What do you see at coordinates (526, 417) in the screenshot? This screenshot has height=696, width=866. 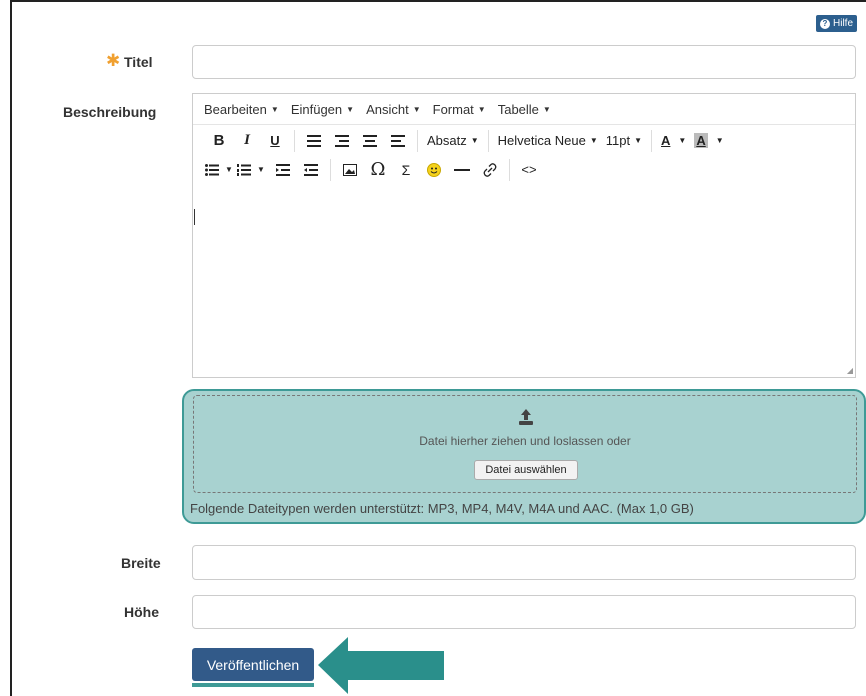 I see `upload-icon` at bounding box center [526, 417].